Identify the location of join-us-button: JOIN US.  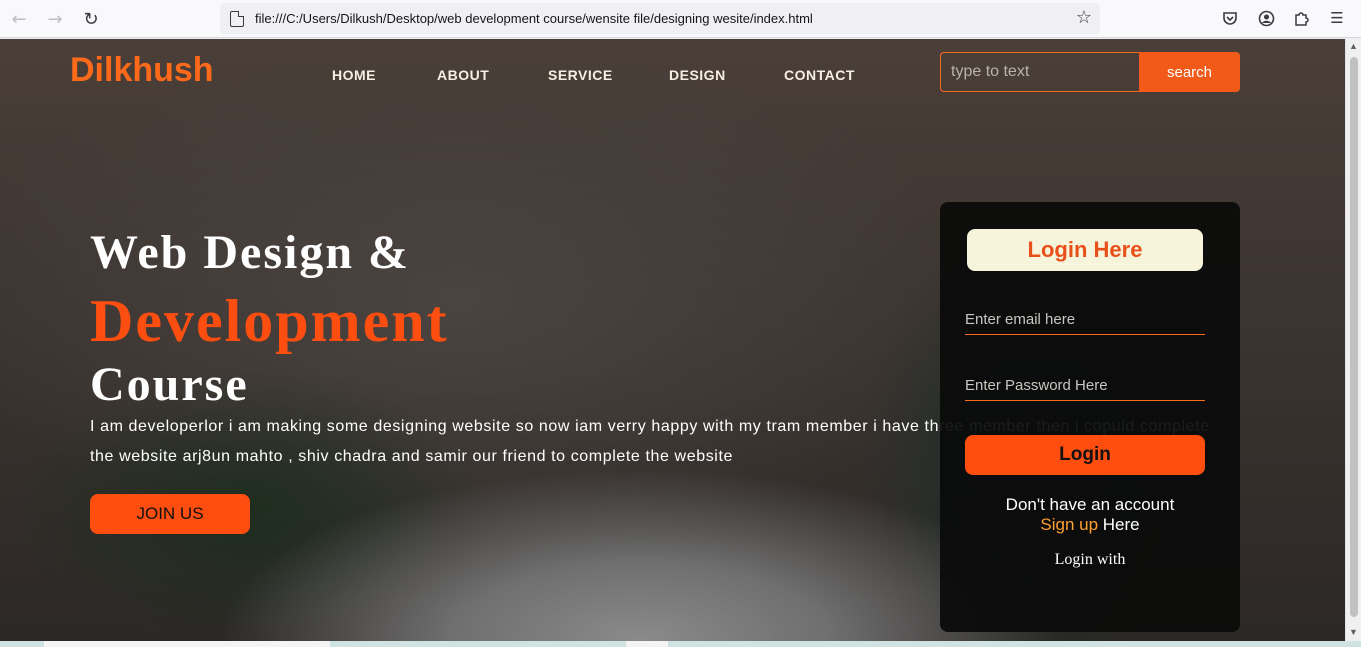
(170, 514).